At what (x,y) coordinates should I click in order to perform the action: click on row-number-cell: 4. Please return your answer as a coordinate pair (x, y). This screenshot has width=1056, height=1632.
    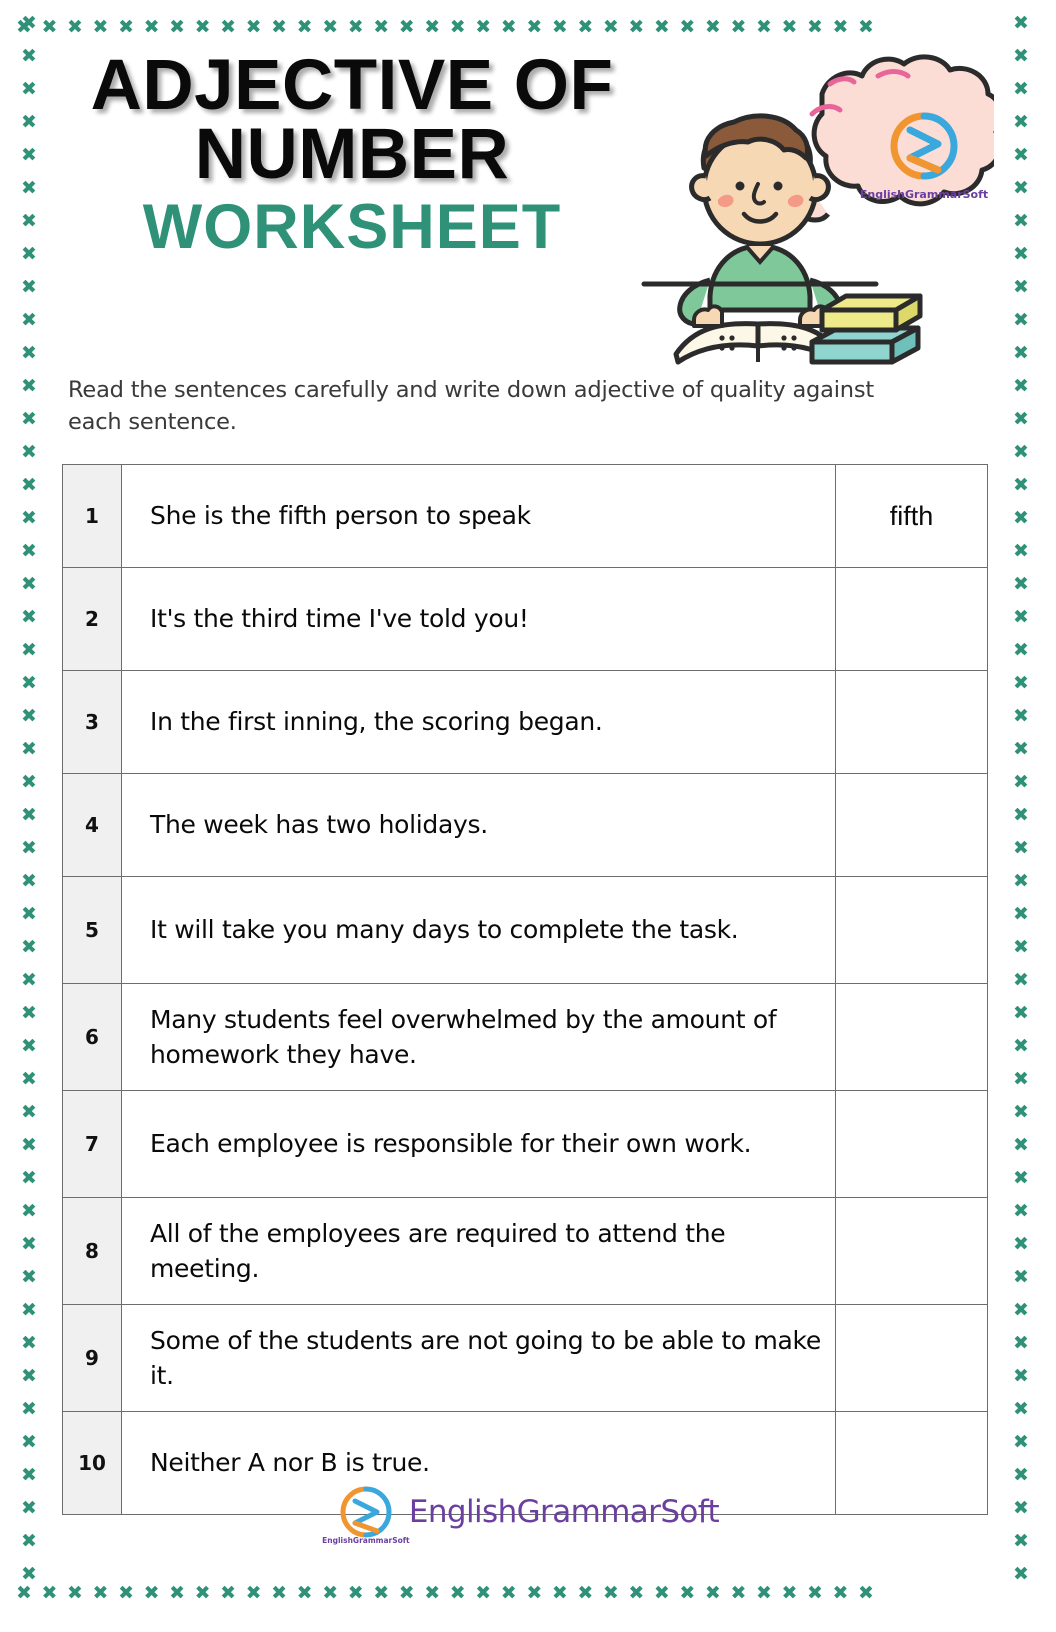
    Looking at the image, I should click on (92, 825).